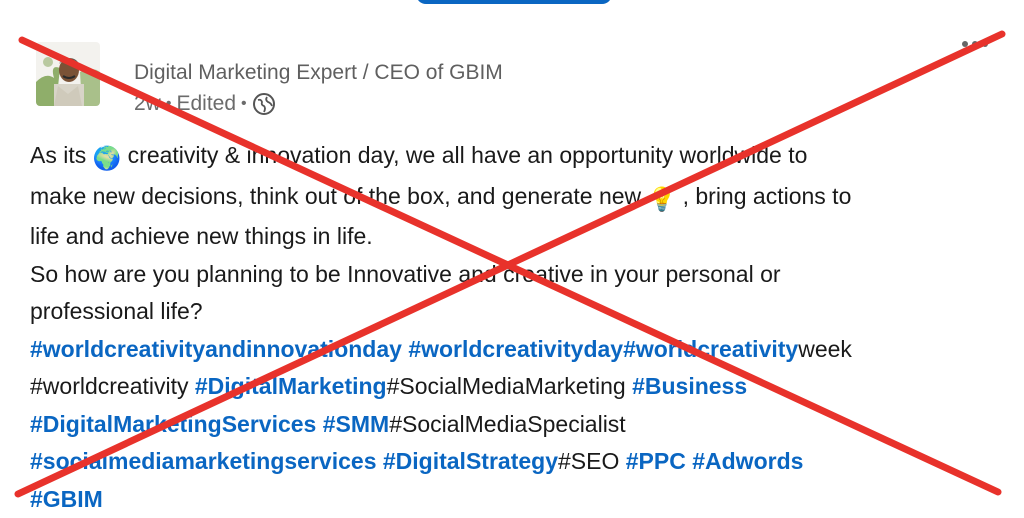 This screenshot has width=1024, height=518. What do you see at coordinates (66, 499) in the screenshot?
I see `hashtag-link: #GBIM` at bounding box center [66, 499].